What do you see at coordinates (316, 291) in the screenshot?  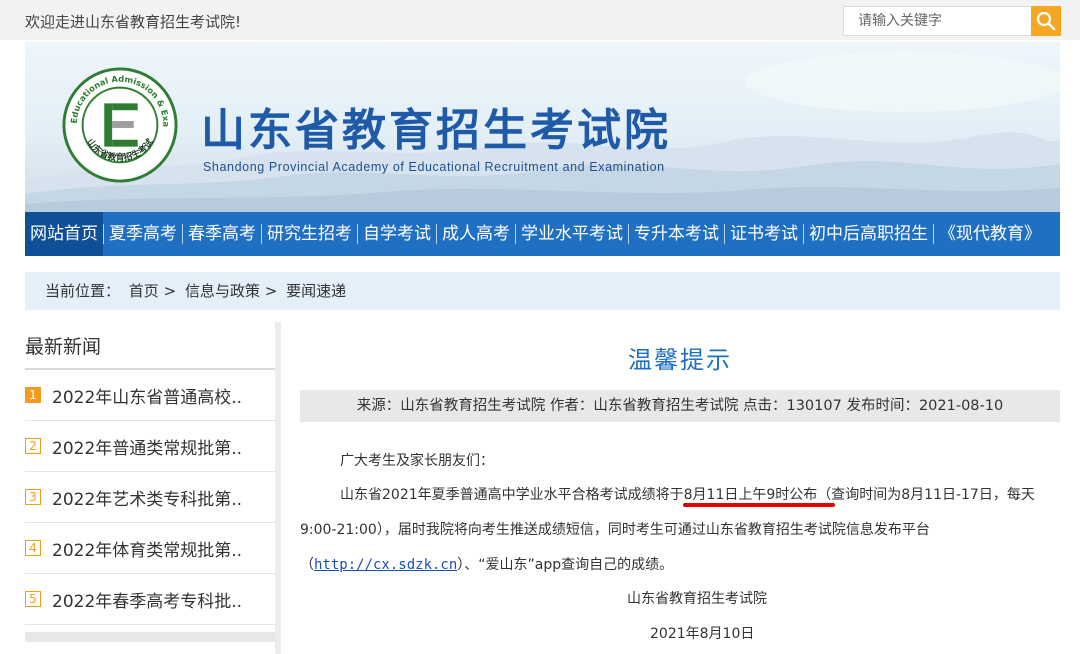 I see `breadcrumb-news: 要闻速递` at bounding box center [316, 291].